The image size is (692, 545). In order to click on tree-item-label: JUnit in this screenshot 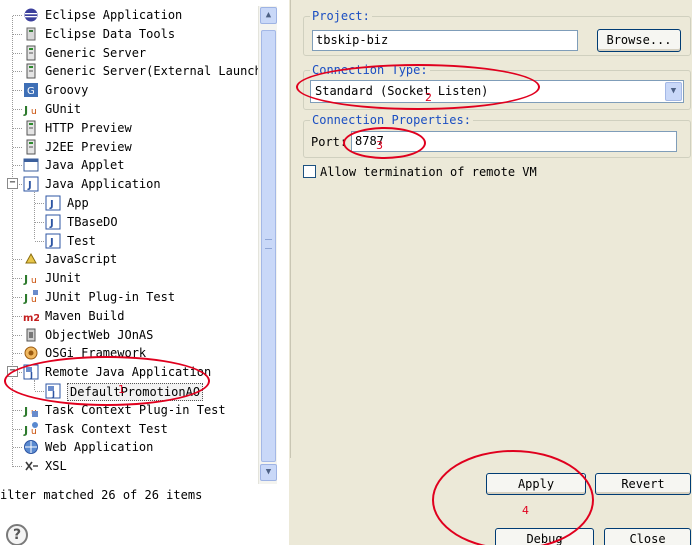, I will do `click(63, 278)`.